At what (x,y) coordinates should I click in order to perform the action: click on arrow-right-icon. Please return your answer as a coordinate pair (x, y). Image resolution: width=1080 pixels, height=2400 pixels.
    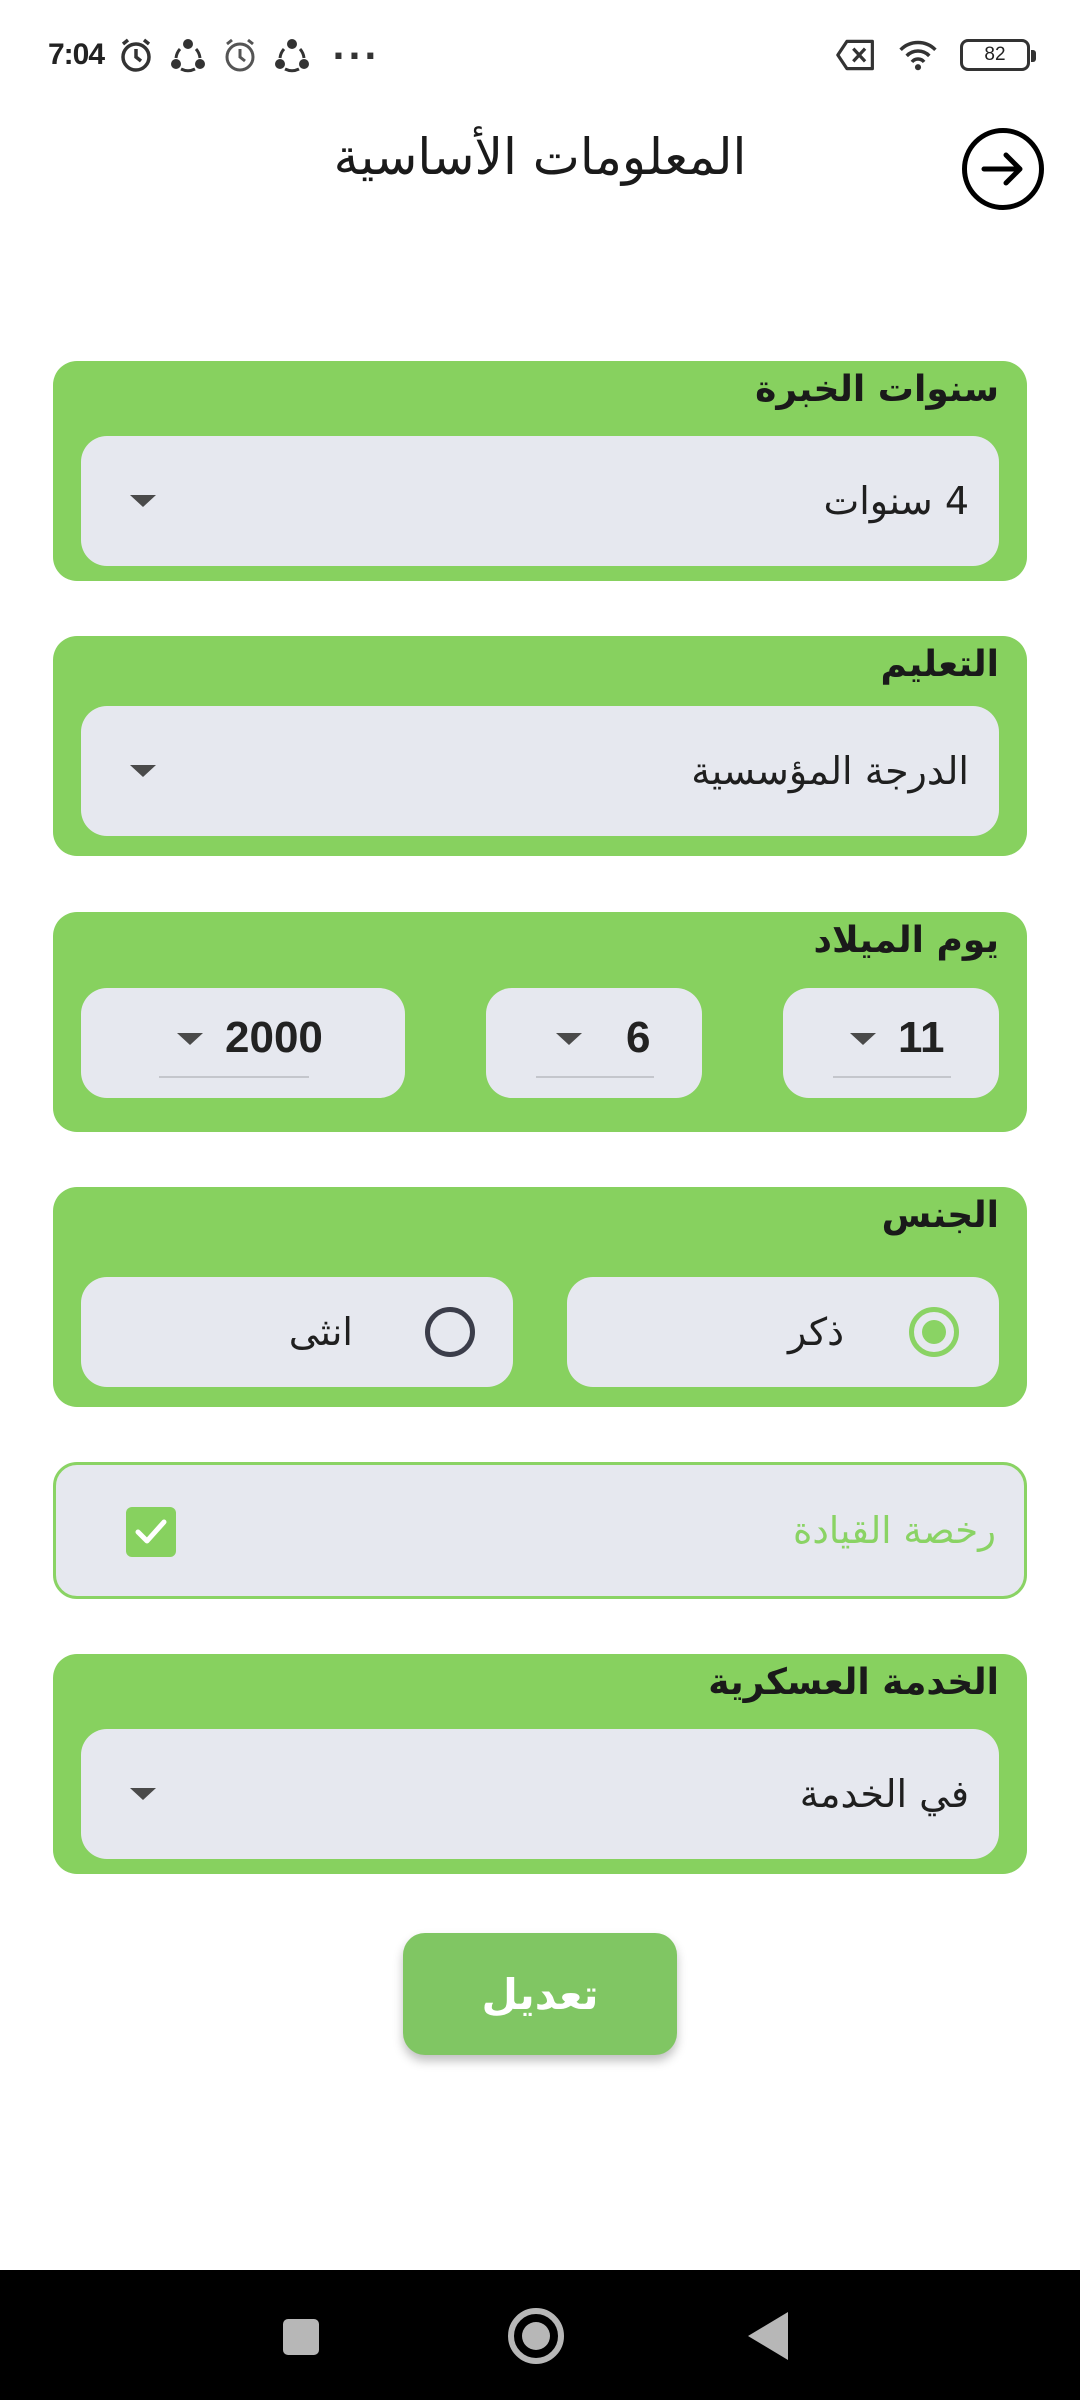
    Looking at the image, I should click on (1002, 169).